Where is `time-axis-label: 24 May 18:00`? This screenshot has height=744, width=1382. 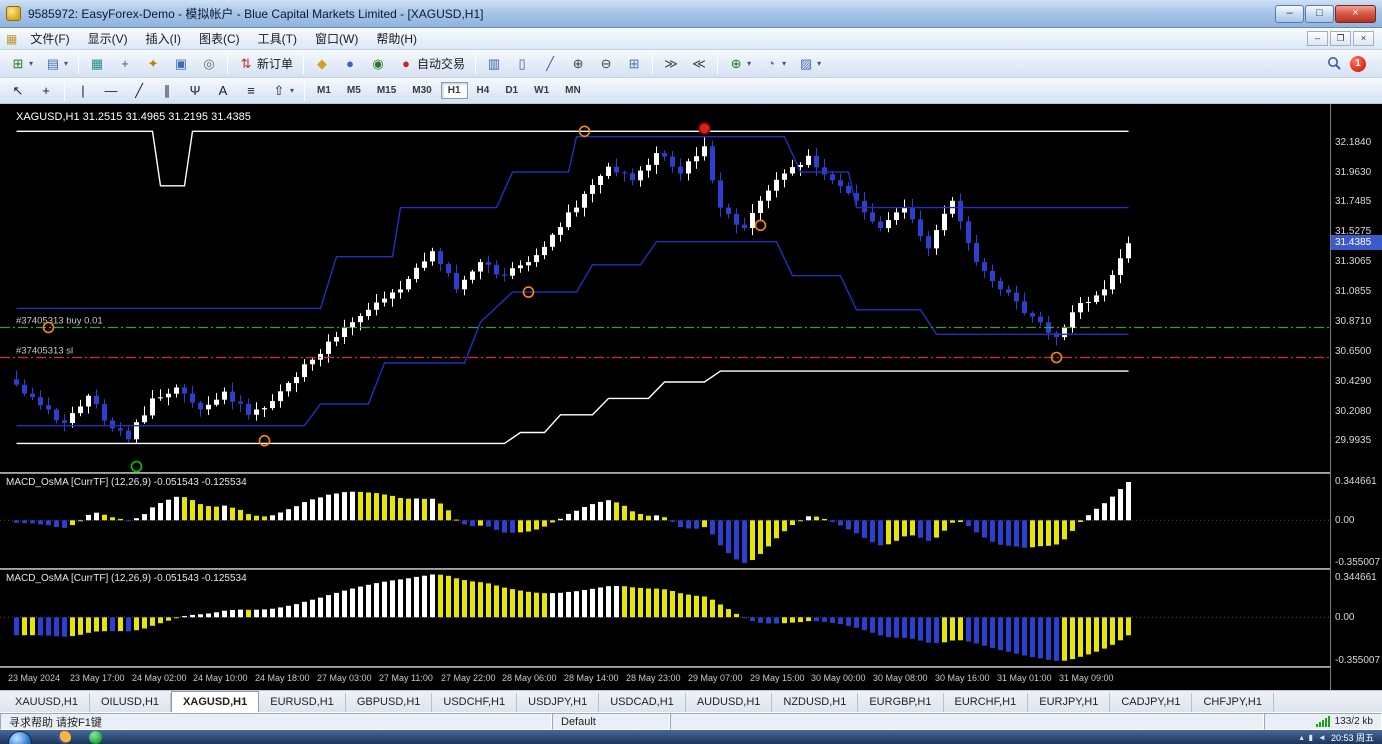 time-axis-label: 24 May 18:00 is located at coordinates (282, 678).